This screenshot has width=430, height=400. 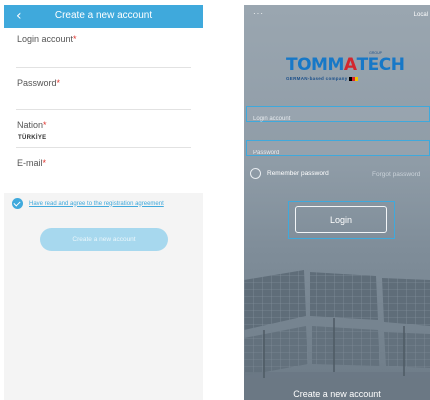 I want to click on nation-field: Nation* TÜRKİYE, so click(x=103, y=129).